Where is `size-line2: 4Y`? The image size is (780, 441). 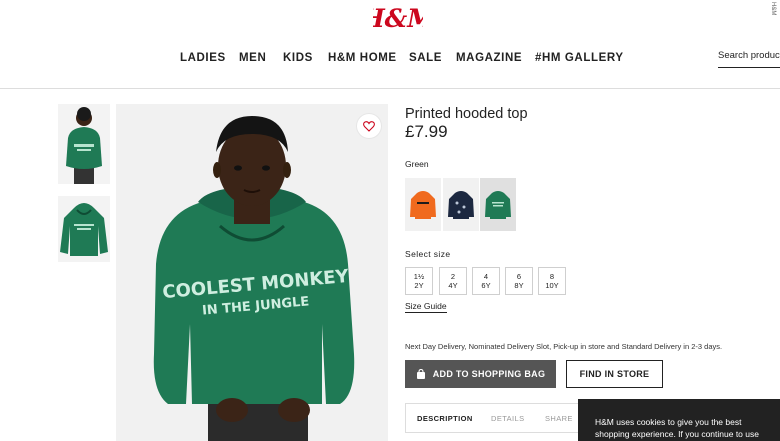 size-line2: 4Y is located at coordinates (453, 285).